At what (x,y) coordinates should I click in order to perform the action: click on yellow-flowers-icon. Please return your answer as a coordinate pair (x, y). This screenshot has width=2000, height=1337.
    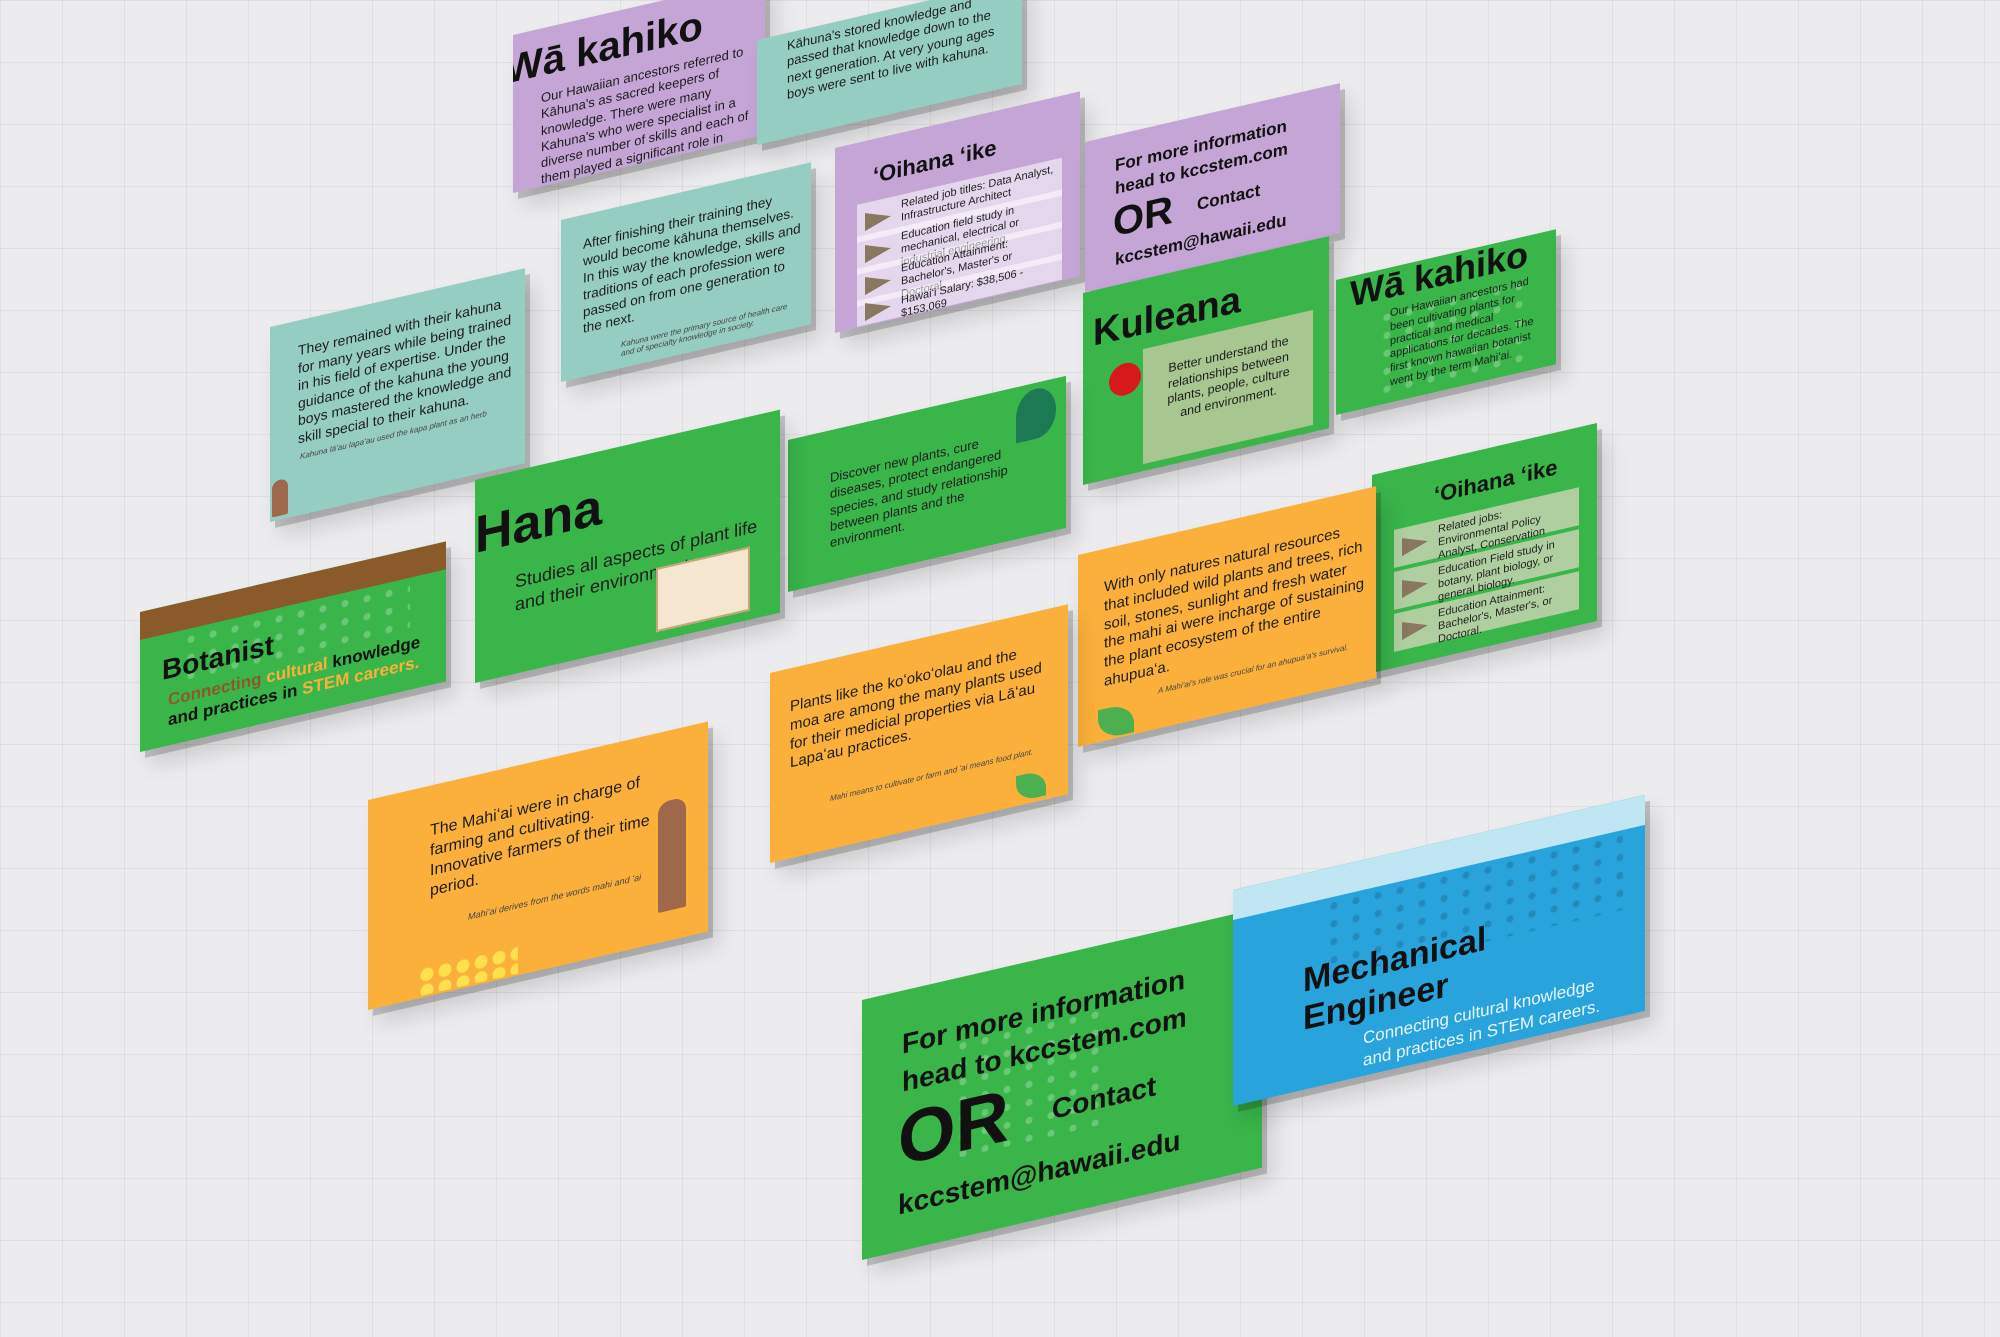
    Looking at the image, I should click on (468, 971).